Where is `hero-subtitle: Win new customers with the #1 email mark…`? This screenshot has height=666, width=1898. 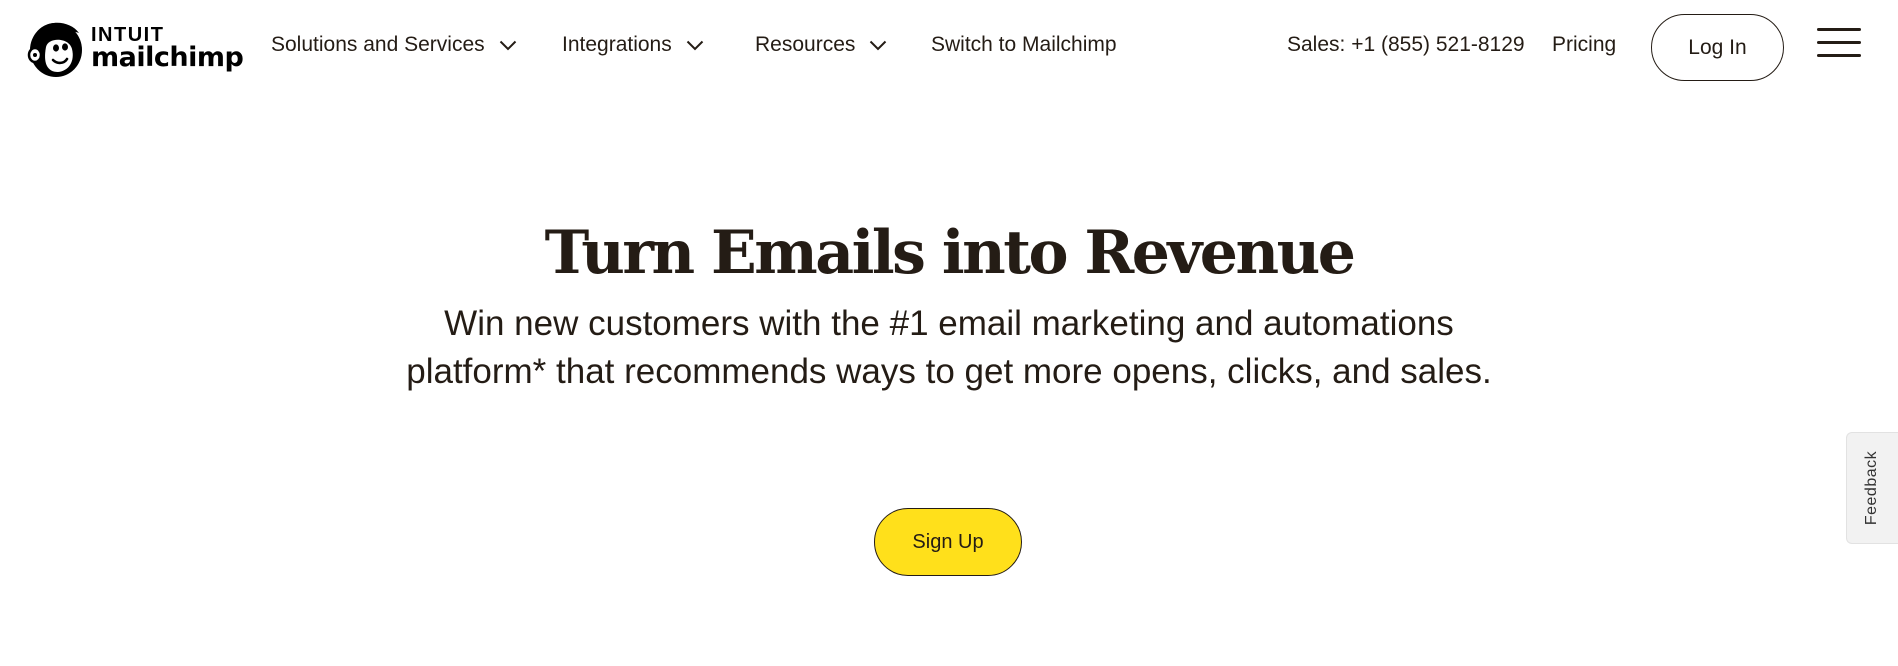
hero-subtitle: Win new customers with the #1 email mark… is located at coordinates (949, 347).